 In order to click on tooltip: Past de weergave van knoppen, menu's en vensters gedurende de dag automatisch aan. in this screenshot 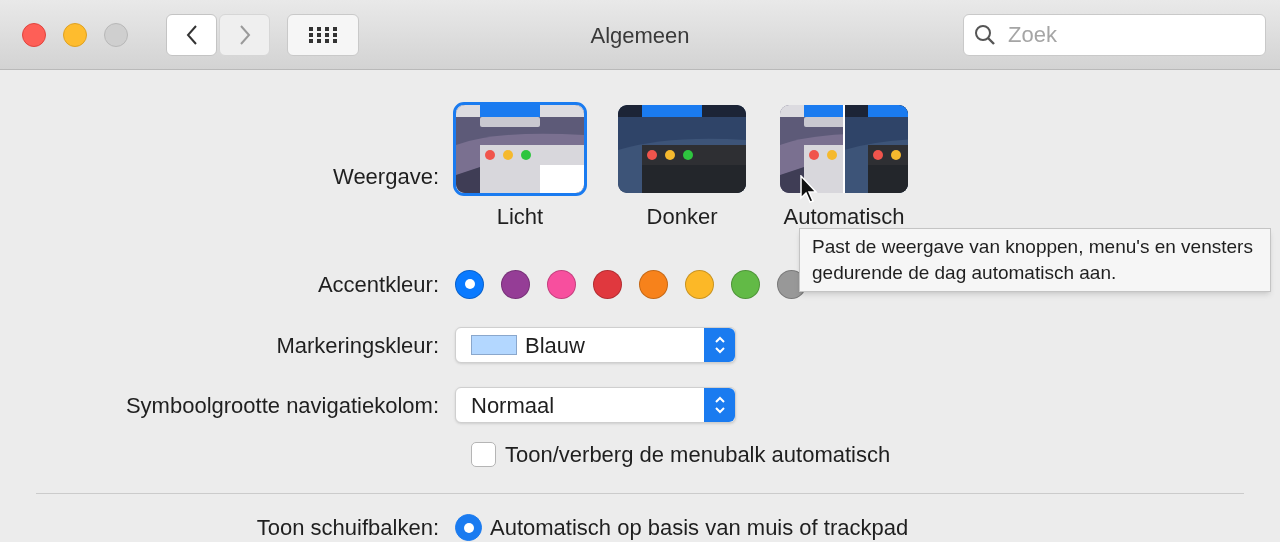, I will do `click(1035, 260)`.